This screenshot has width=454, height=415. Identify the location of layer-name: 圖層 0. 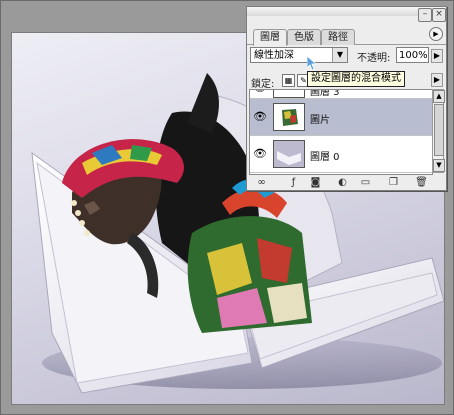
(325, 157).